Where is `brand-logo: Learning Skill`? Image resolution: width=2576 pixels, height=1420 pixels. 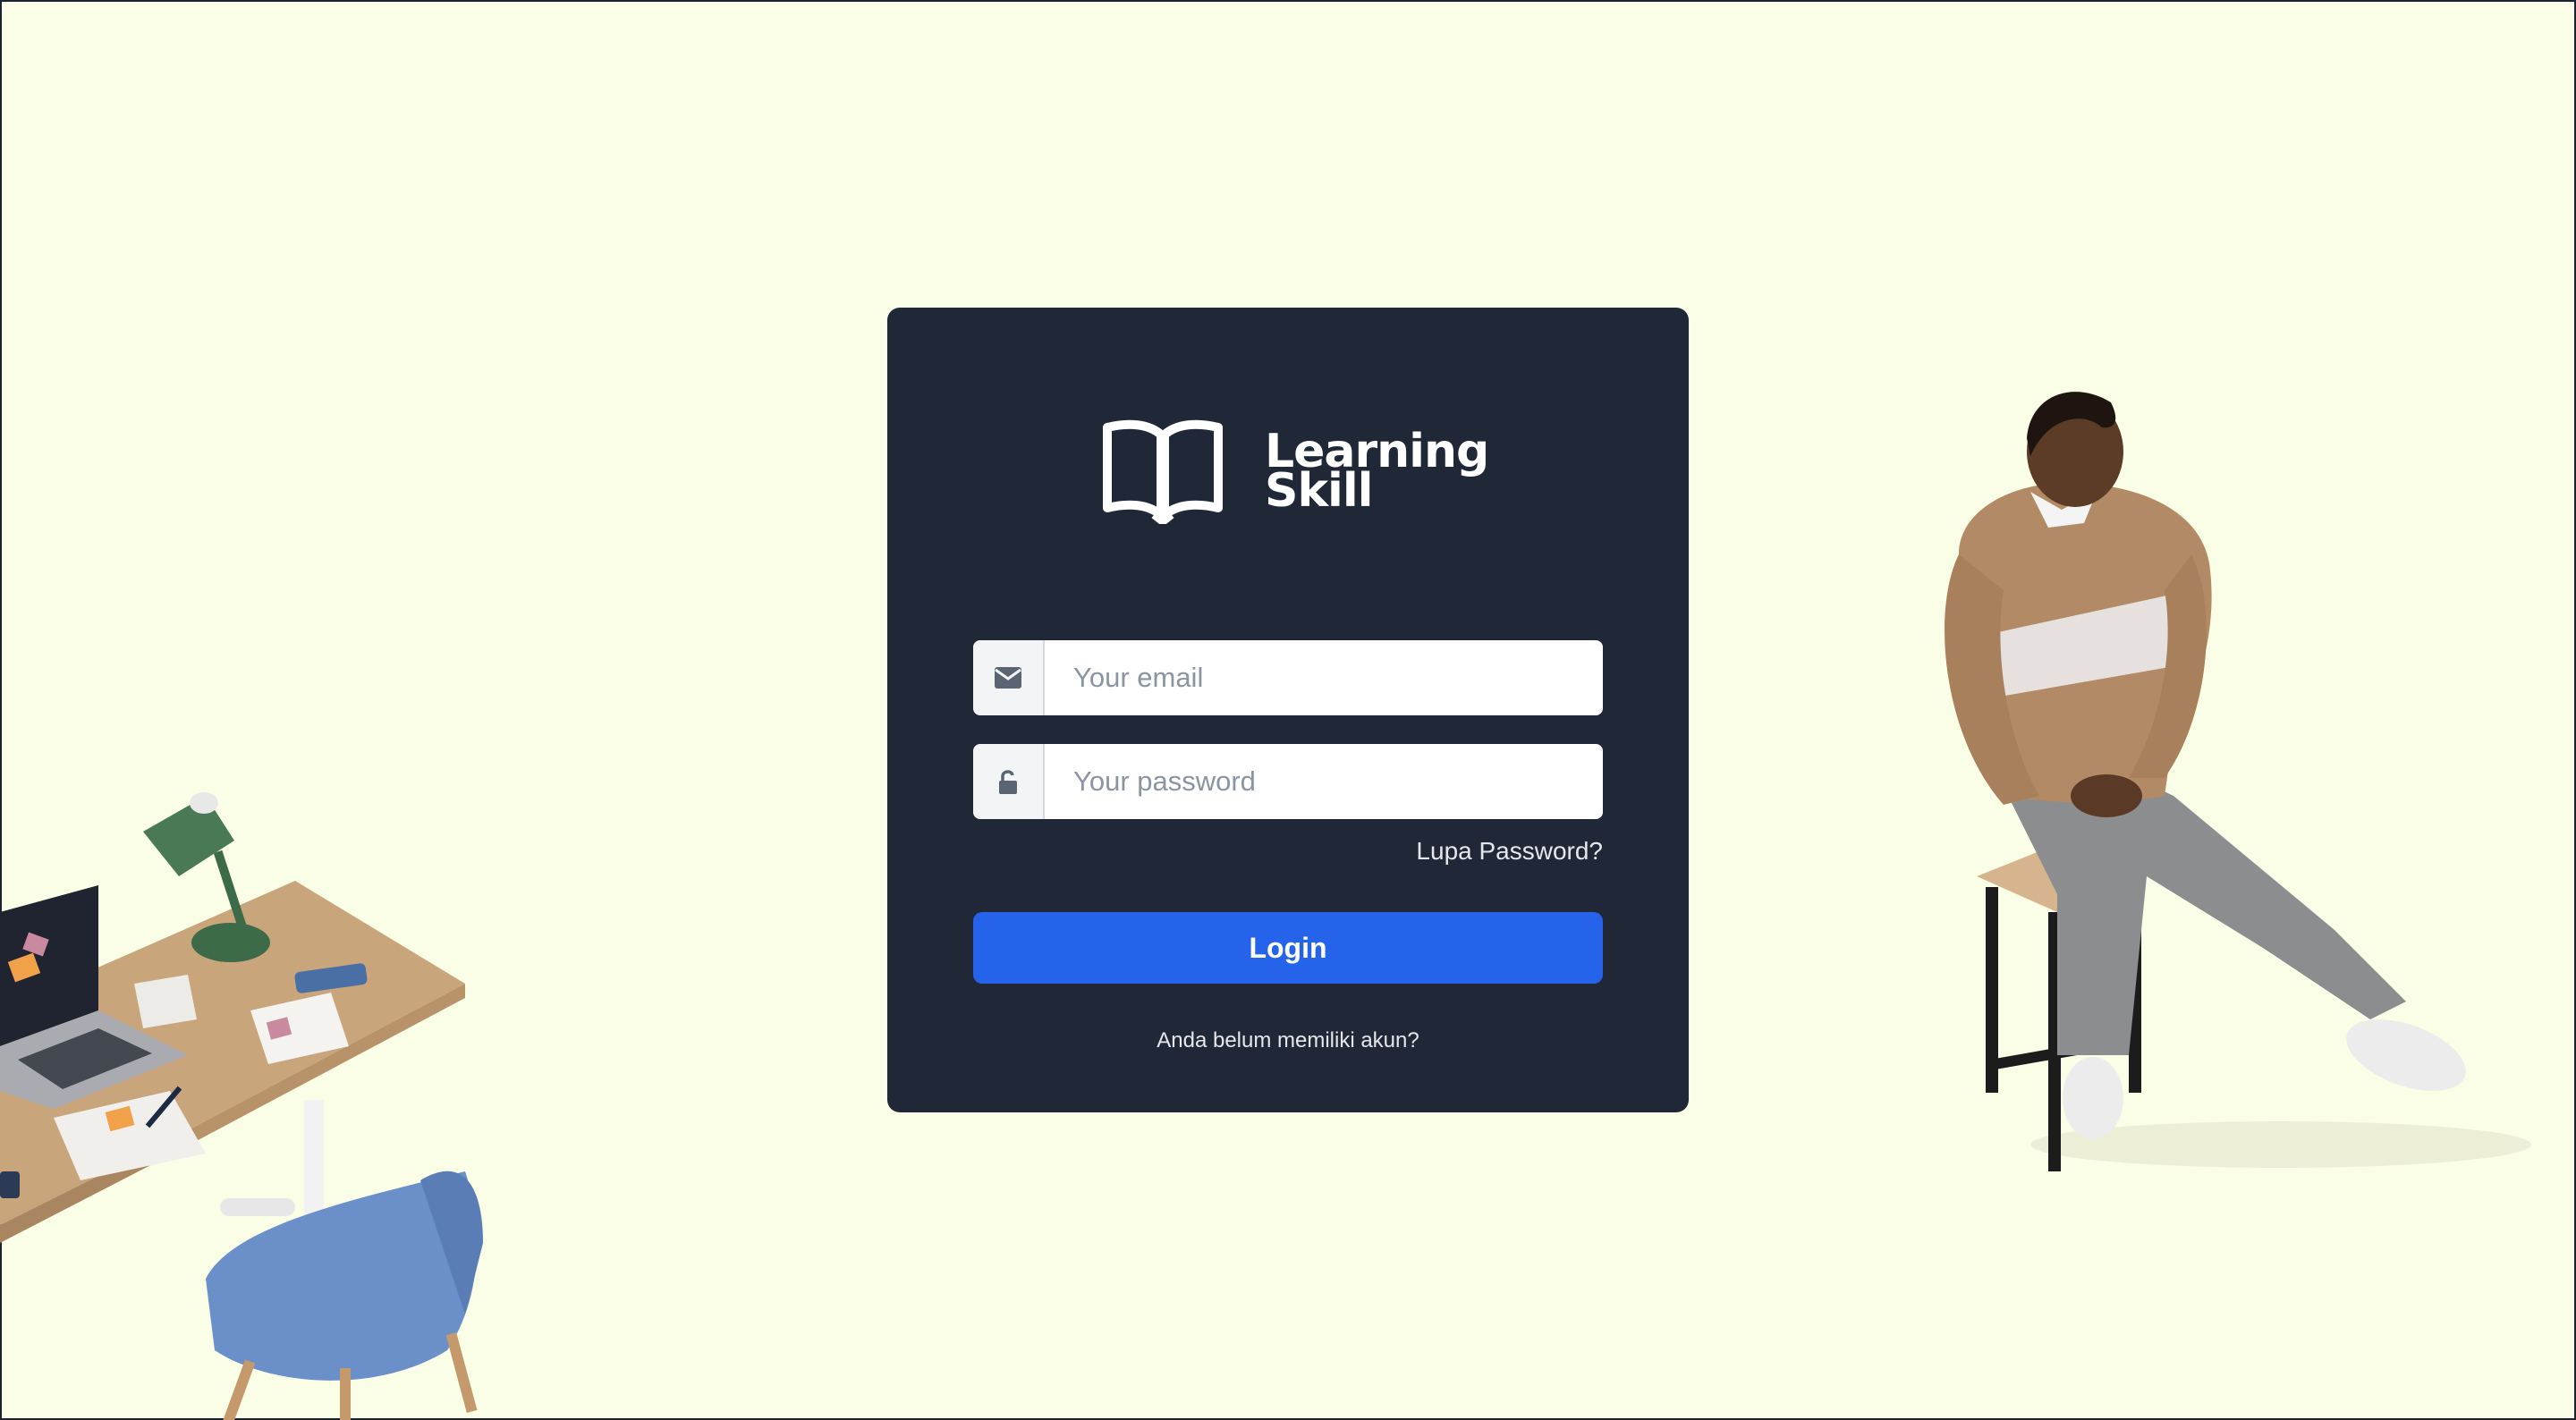 brand-logo: Learning Skill is located at coordinates (1295, 471).